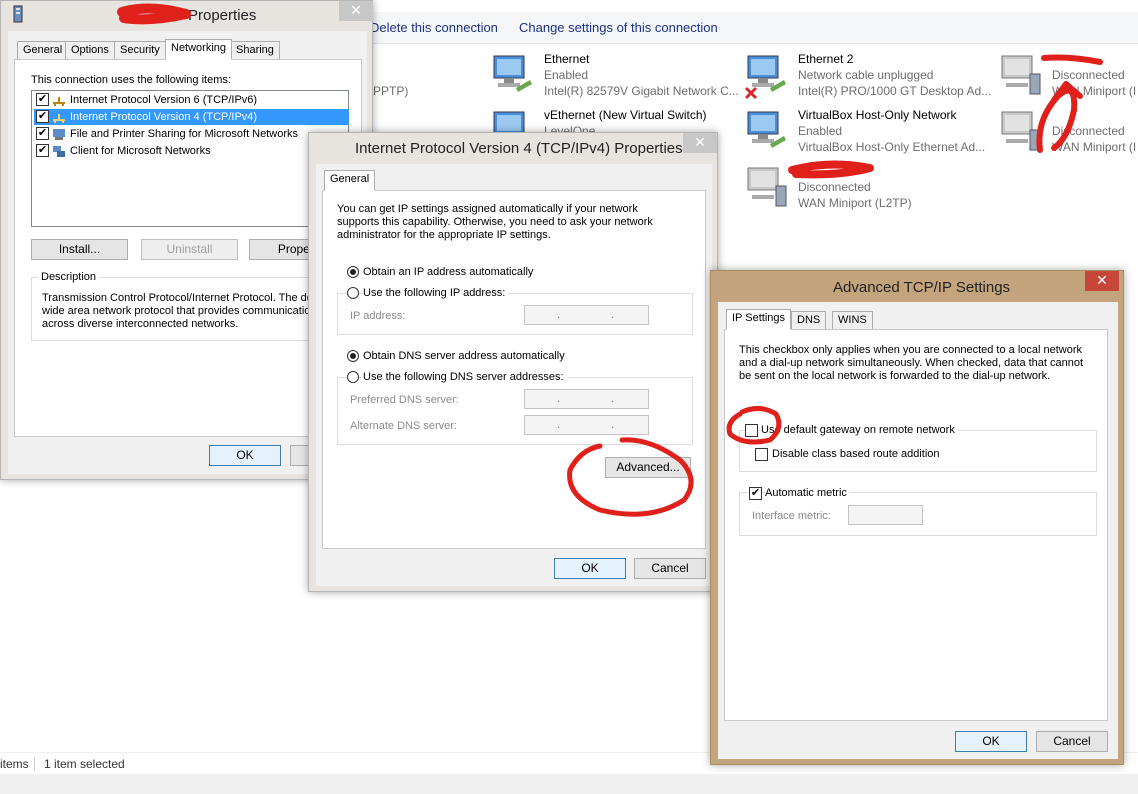 The width and height of the screenshot is (1138, 794). I want to click on obtain-dns-auto-radio, so click(353, 356).